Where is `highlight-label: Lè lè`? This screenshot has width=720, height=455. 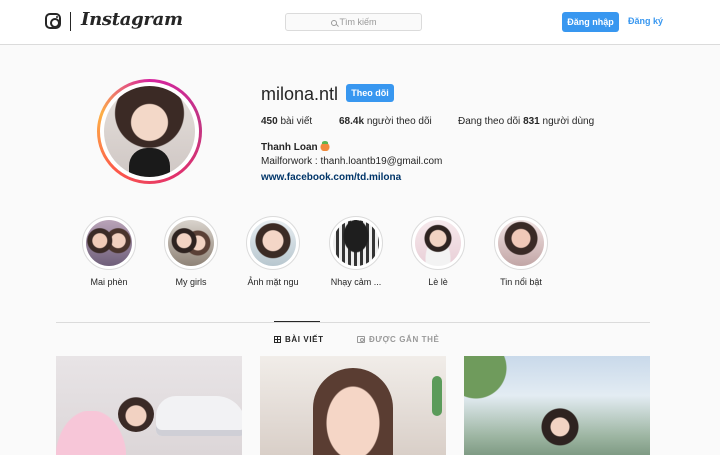
highlight-label: Lè lè is located at coordinates (438, 282).